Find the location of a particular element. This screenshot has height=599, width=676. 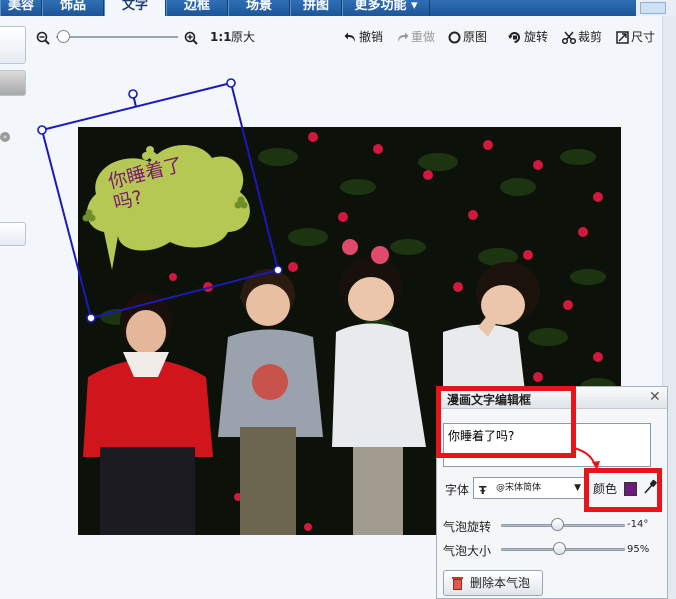

window-controls is located at coordinates (656, 8).